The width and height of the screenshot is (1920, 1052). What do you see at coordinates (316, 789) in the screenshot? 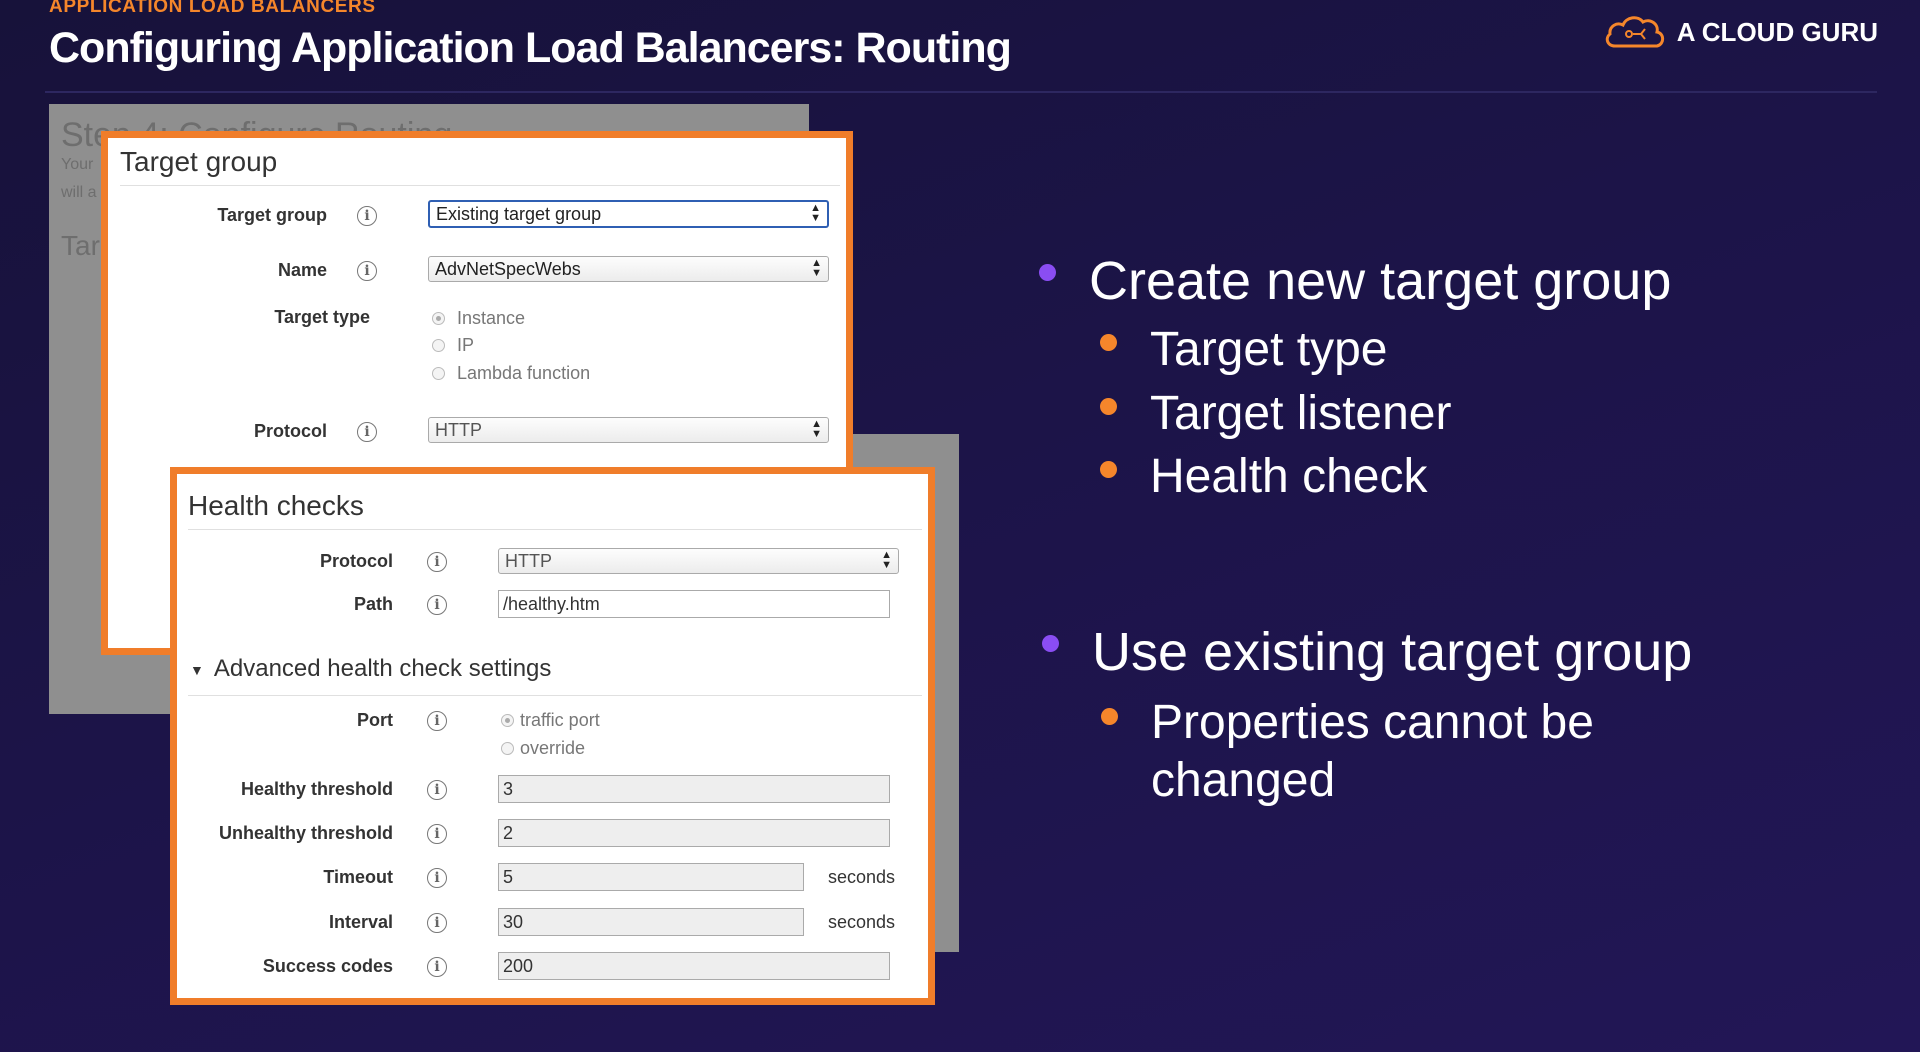
I see `healthy-threshold-label: Healthy threshold` at bounding box center [316, 789].